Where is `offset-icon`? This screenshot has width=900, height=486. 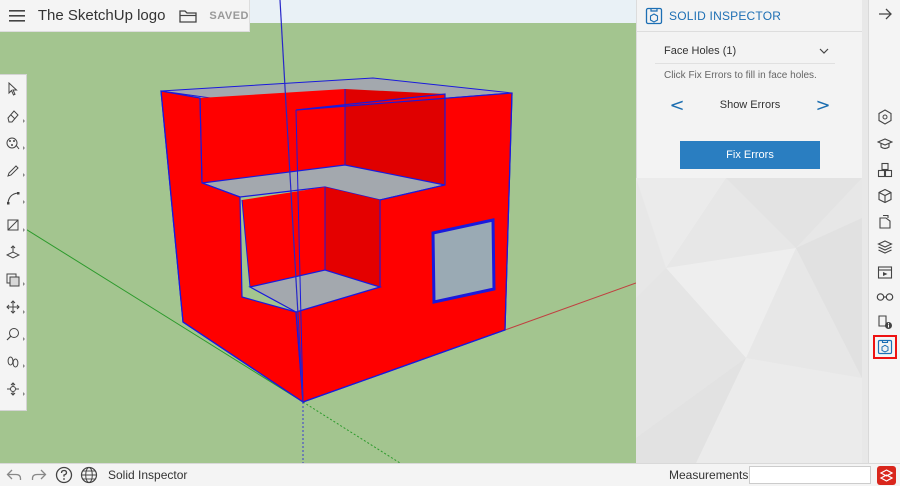
offset-icon is located at coordinates (13, 279).